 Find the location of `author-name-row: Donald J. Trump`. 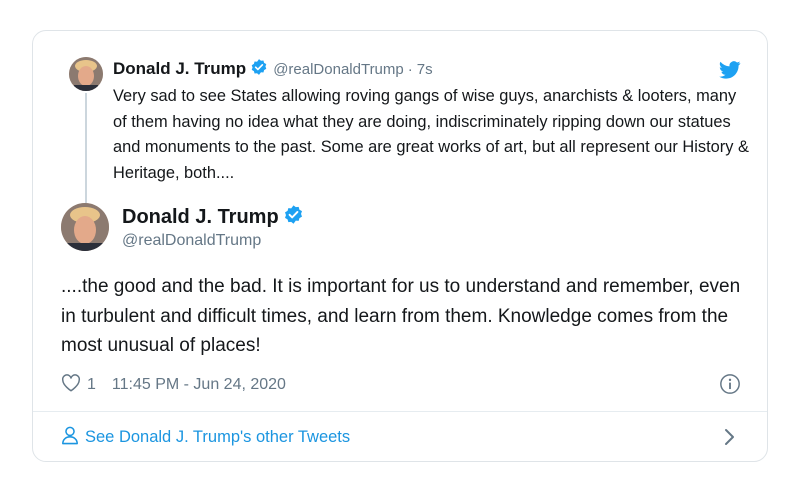

author-name-row: Donald J. Trump is located at coordinates (213, 217).